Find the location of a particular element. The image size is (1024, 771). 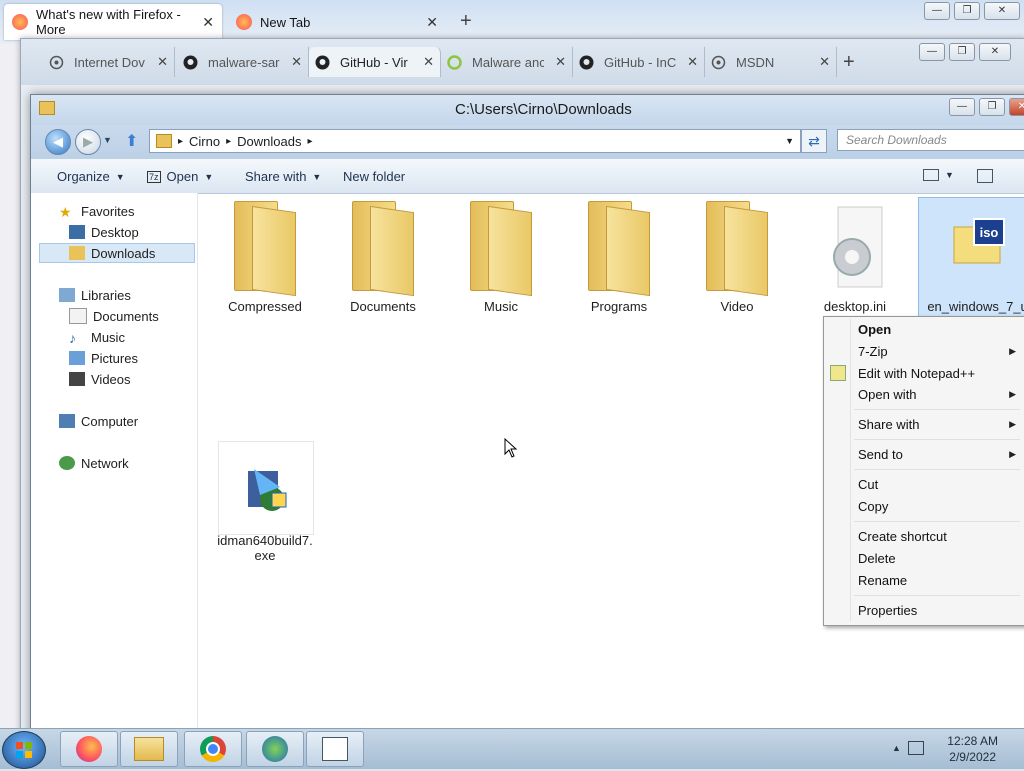

menu-7zip: 7-Zip is located at coordinates (873, 351).